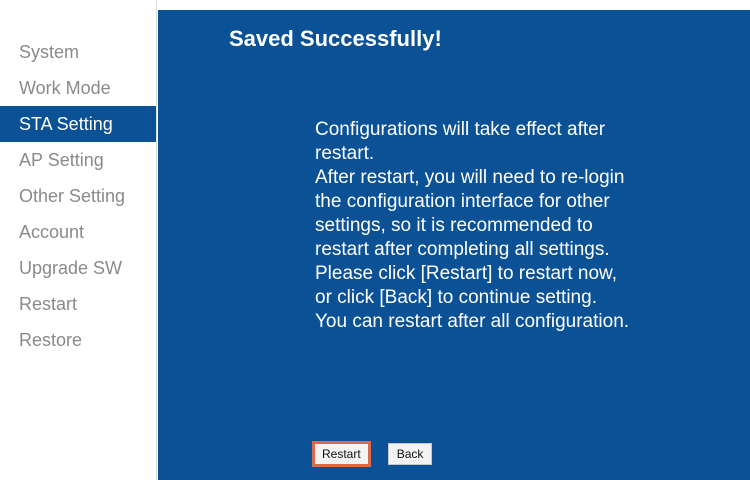 This screenshot has height=480, width=750. Describe the element at coordinates (78, 232) in the screenshot. I see `sidebar-item-account: Account` at that location.